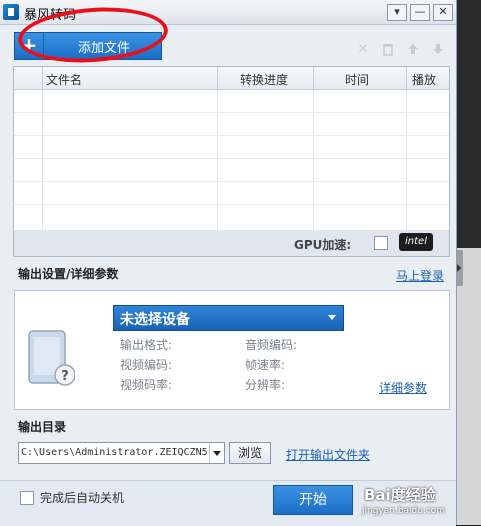 This screenshot has width=481, height=526. What do you see at coordinates (228, 318) in the screenshot?
I see `device-select: 未选择设备` at bounding box center [228, 318].